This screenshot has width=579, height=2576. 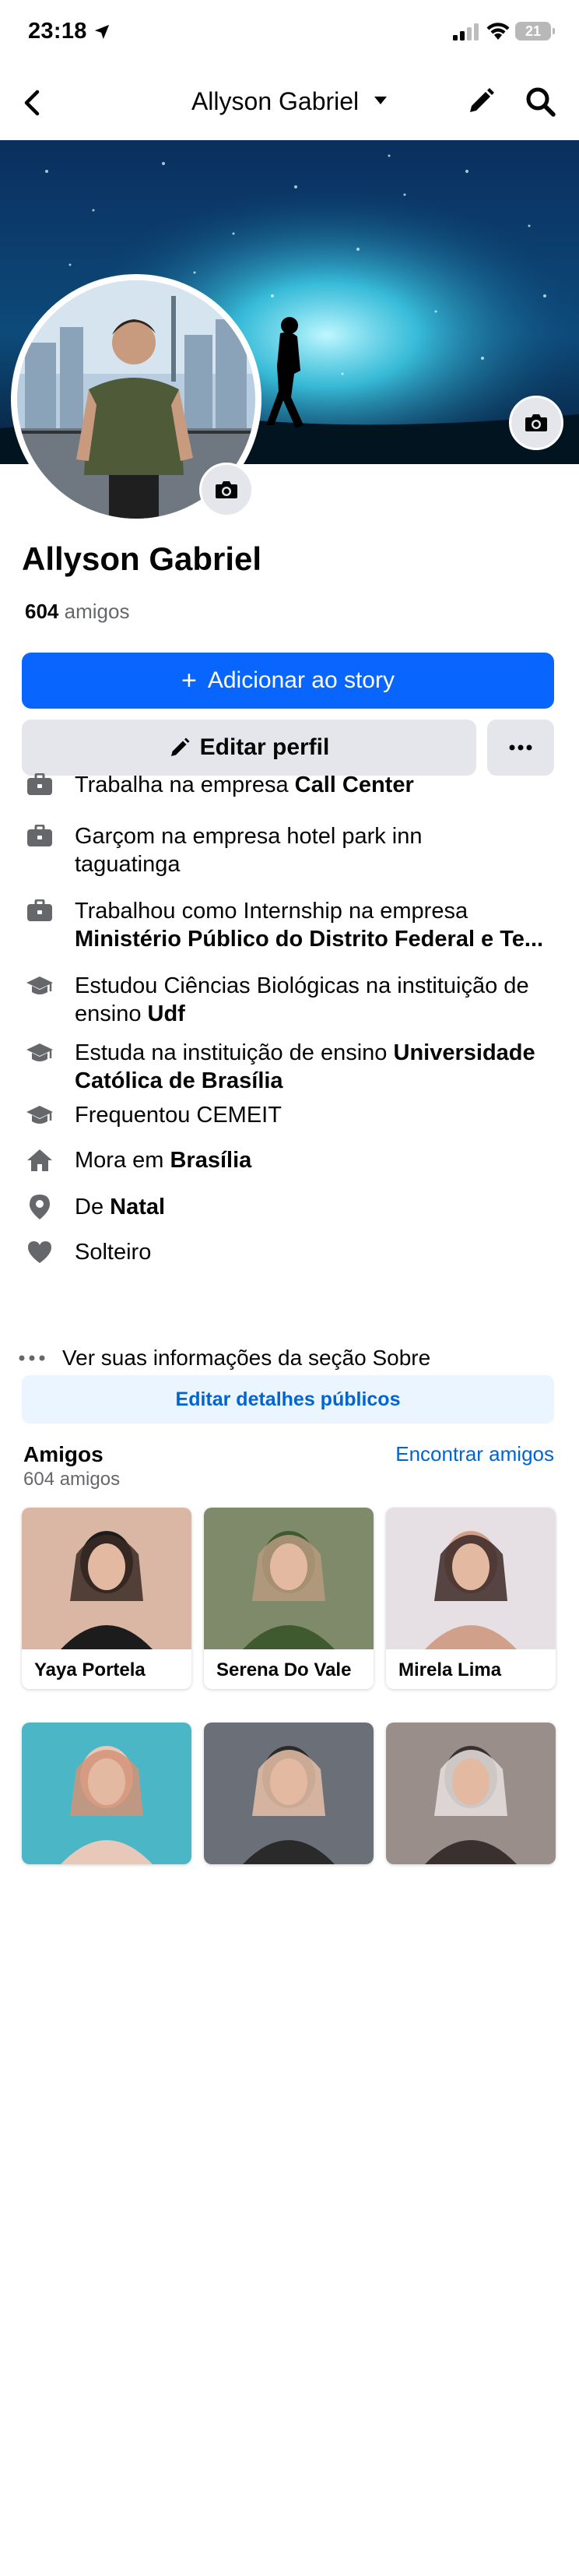 I want to click on detail-line: taguatinga, so click(x=318, y=864).